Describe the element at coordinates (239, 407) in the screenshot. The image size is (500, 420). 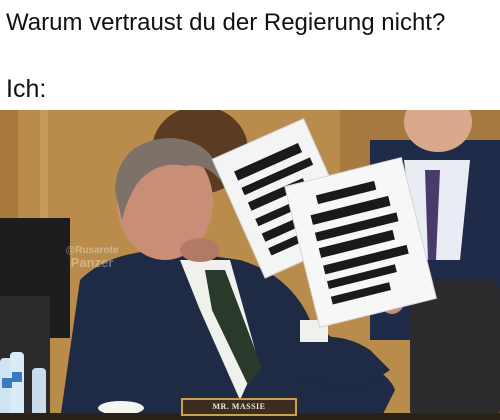
I see `nameplate: MR. MASSIE` at that location.